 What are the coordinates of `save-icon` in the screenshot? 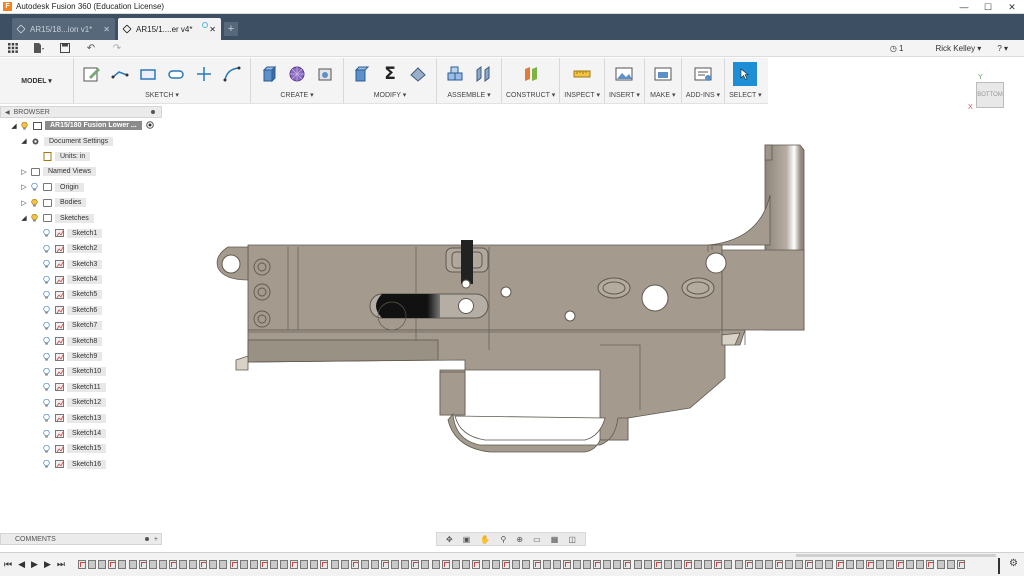 It's located at (65, 48).